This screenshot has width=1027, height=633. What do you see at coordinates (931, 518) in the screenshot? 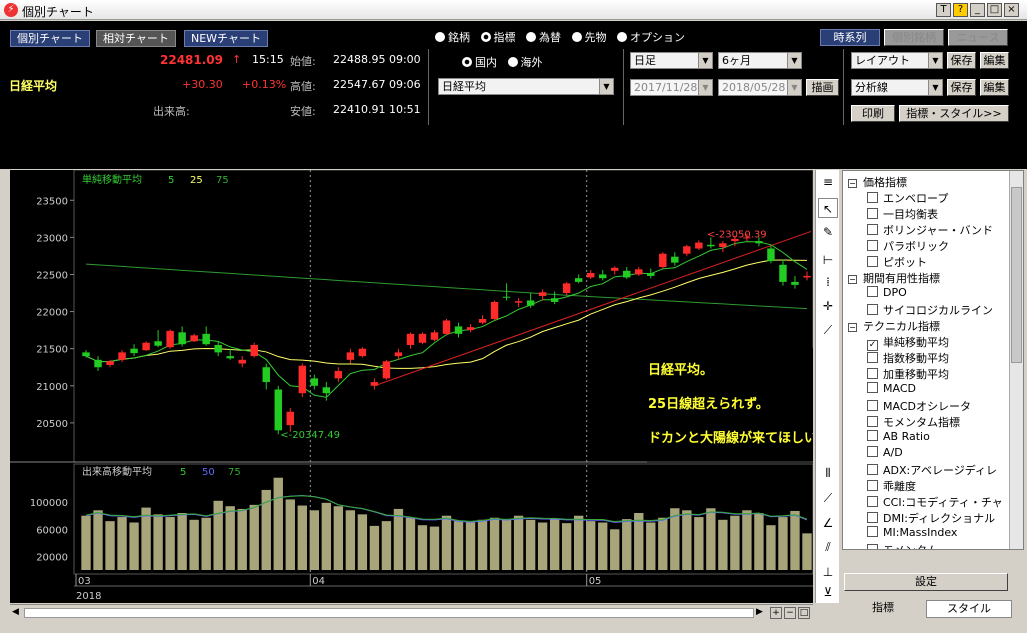
I see `tree-item: DMI:ディレクショナル` at bounding box center [931, 518].